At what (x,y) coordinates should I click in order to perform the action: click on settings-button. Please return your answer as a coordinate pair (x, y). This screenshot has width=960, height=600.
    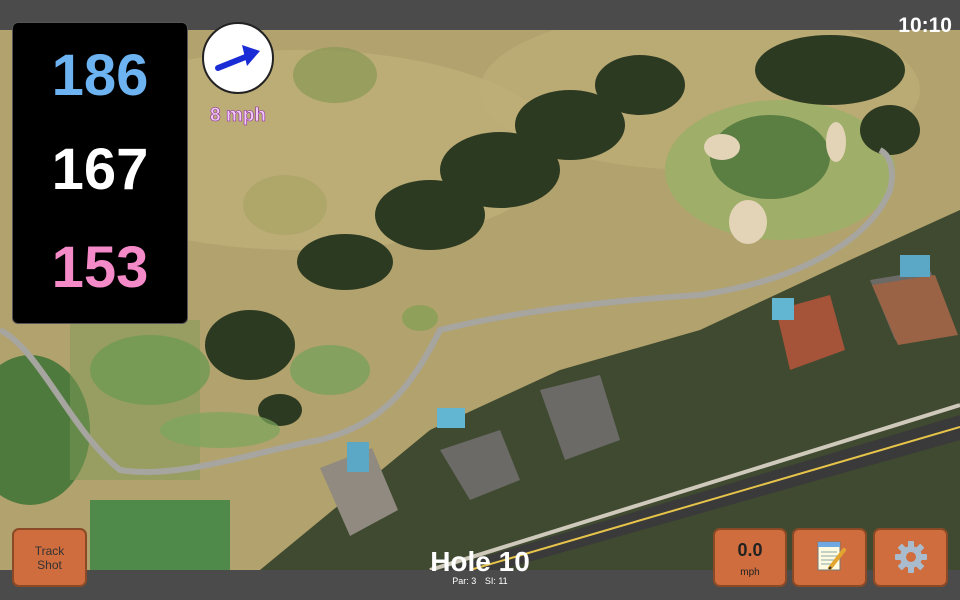
    Looking at the image, I should click on (910, 557).